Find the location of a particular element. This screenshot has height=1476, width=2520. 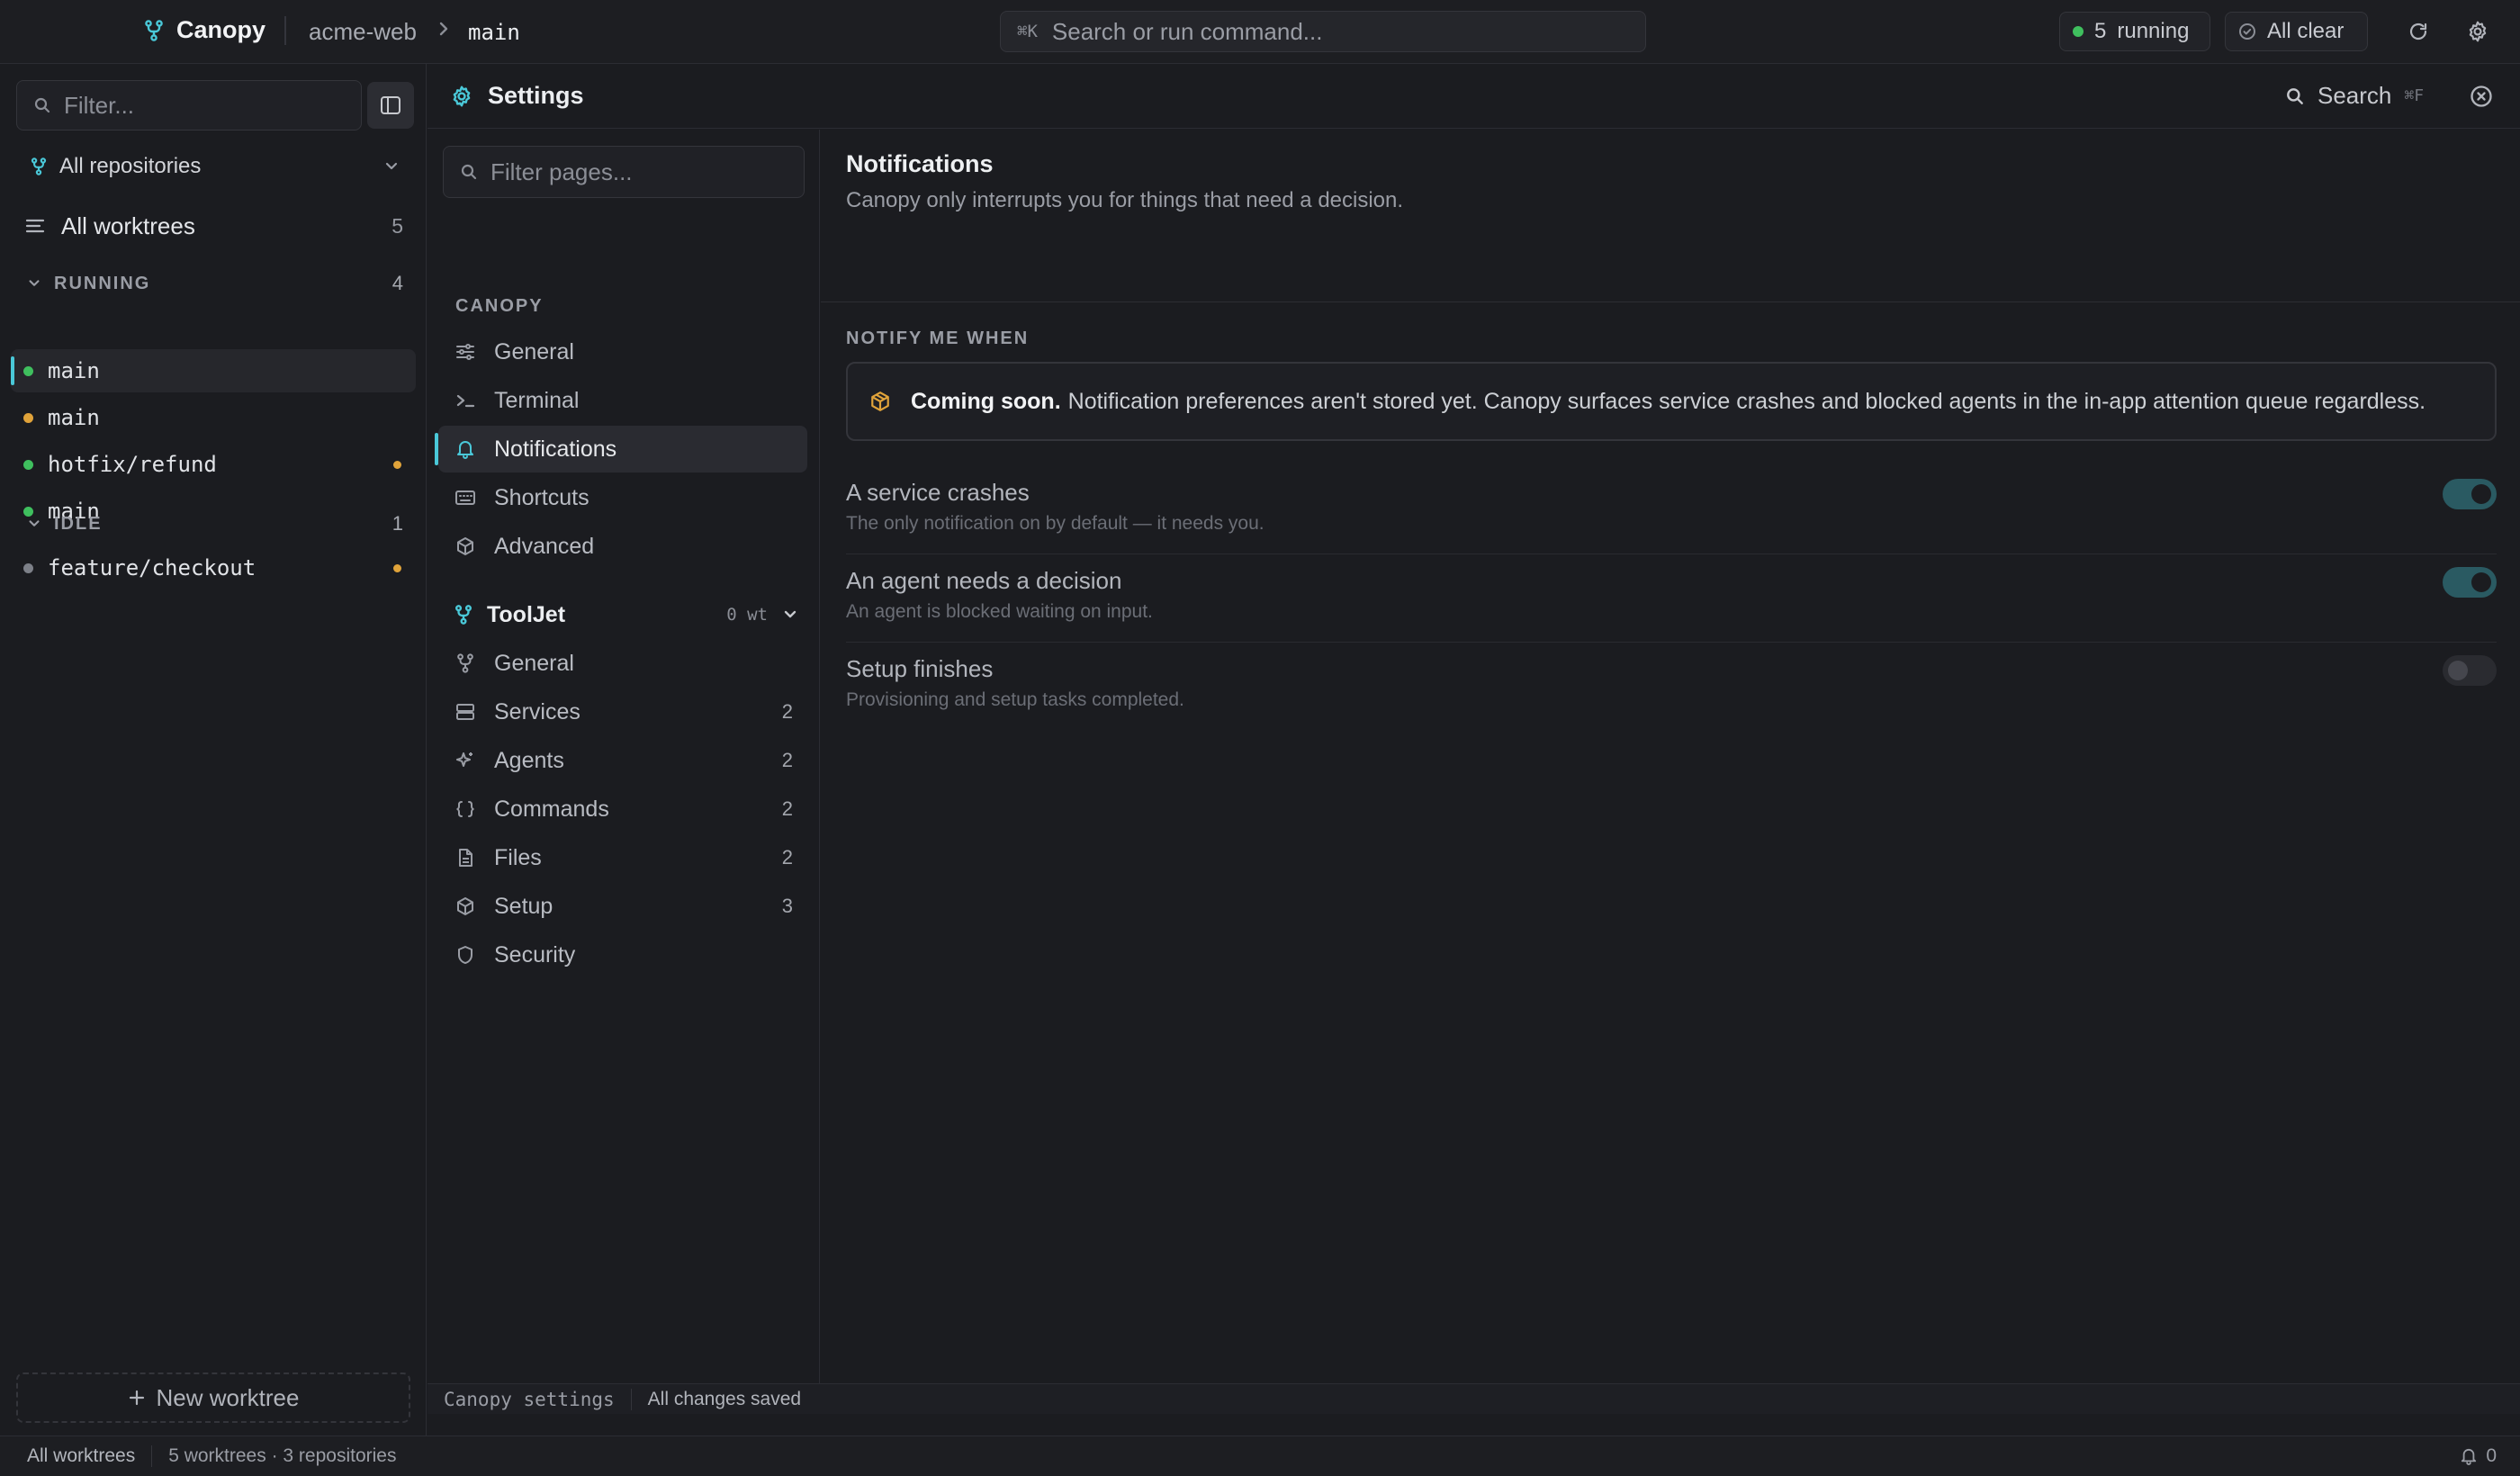

worktree-name: feature/checkout is located at coordinates (152, 567).